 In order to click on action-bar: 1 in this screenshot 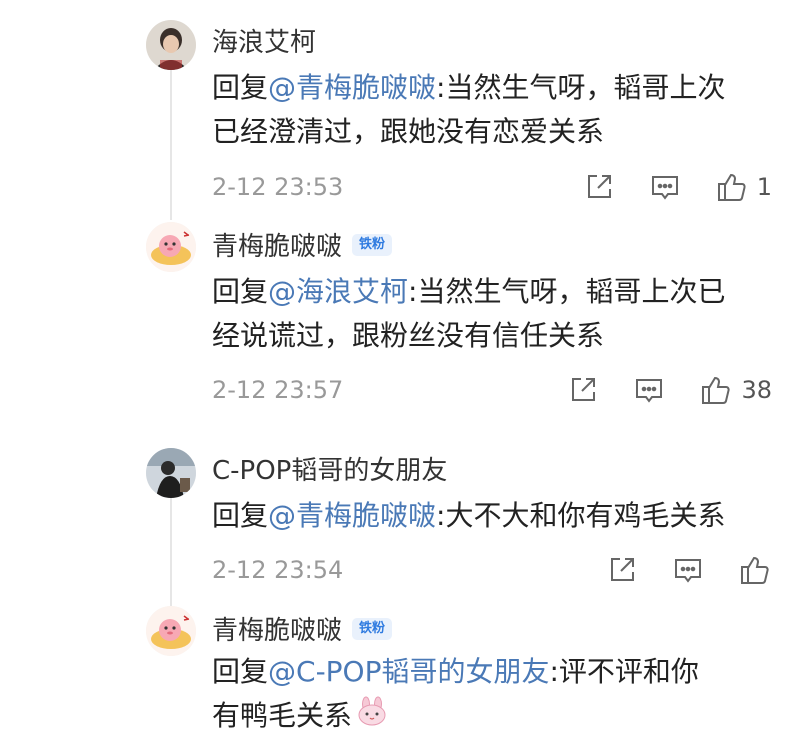, I will do `click(660, 187)`.